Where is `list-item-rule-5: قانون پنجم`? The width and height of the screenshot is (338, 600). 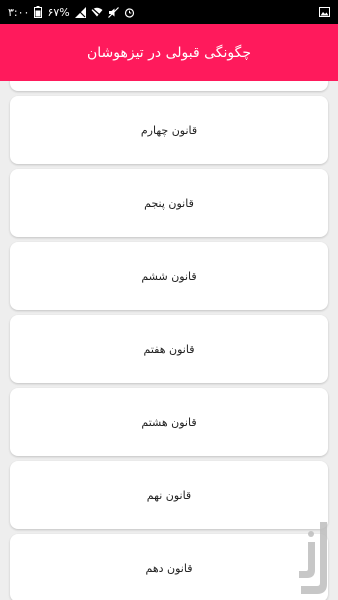 list-item-rule-5: قانون پنجم is located at coordinates (169, 203).